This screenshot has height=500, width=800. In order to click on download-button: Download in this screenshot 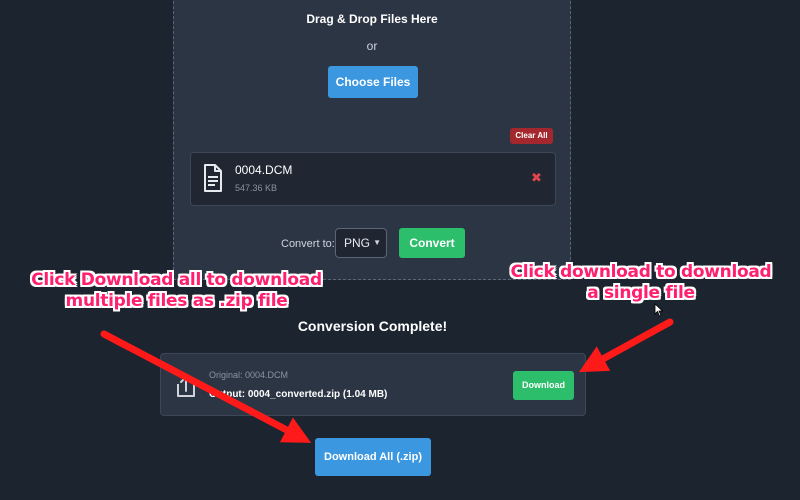, I will do `click(543, 385)`.